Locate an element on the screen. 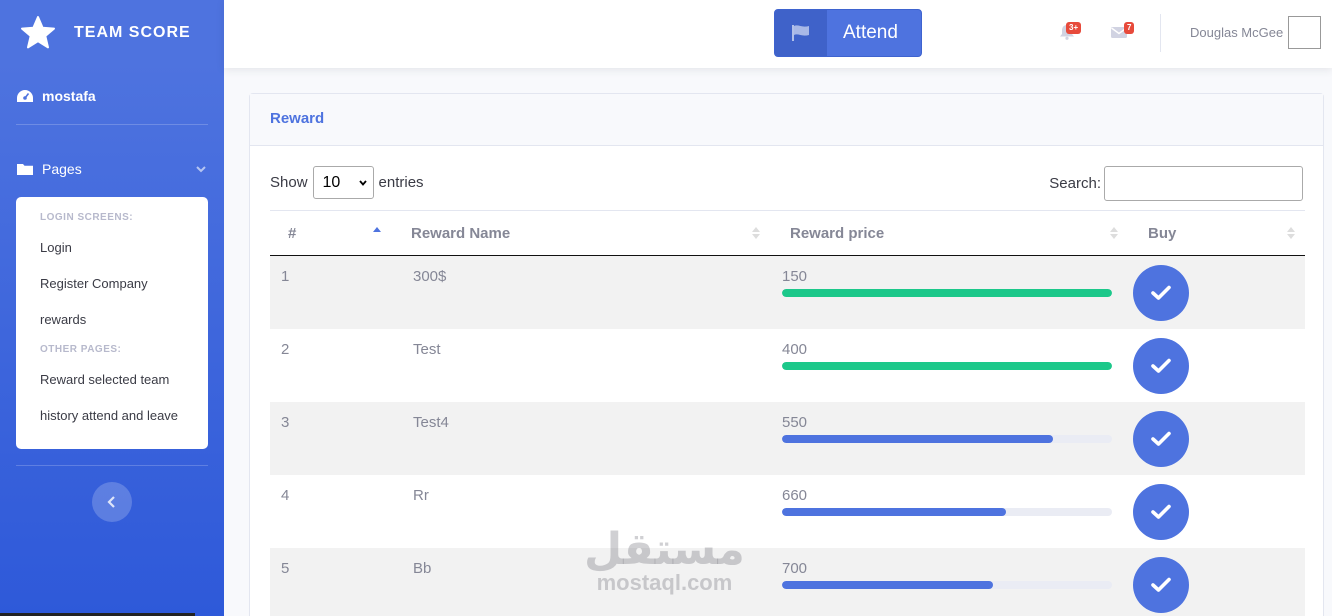  topbar: Attend 3+ 7 Douglas McGee is located at coordinates (778, 34).